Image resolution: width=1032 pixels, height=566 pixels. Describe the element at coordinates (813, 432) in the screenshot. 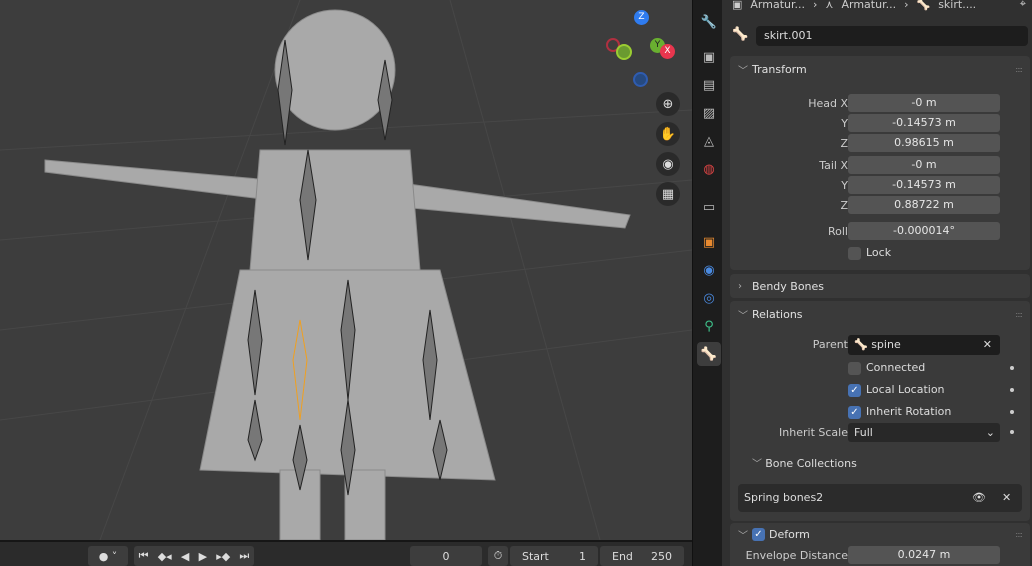

I see `inherit-scale-label: Inherit Scale` at that location.